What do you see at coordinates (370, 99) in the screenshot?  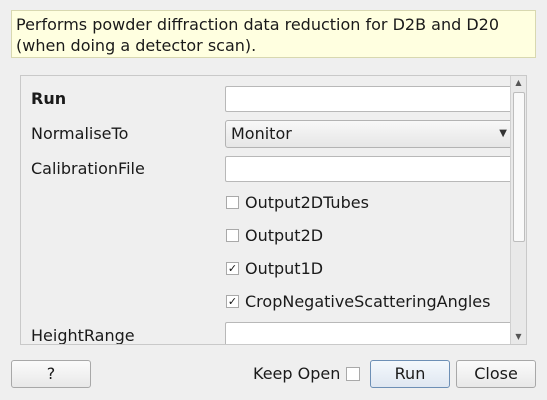 I see `run-input` at bounding box center [370, 99].